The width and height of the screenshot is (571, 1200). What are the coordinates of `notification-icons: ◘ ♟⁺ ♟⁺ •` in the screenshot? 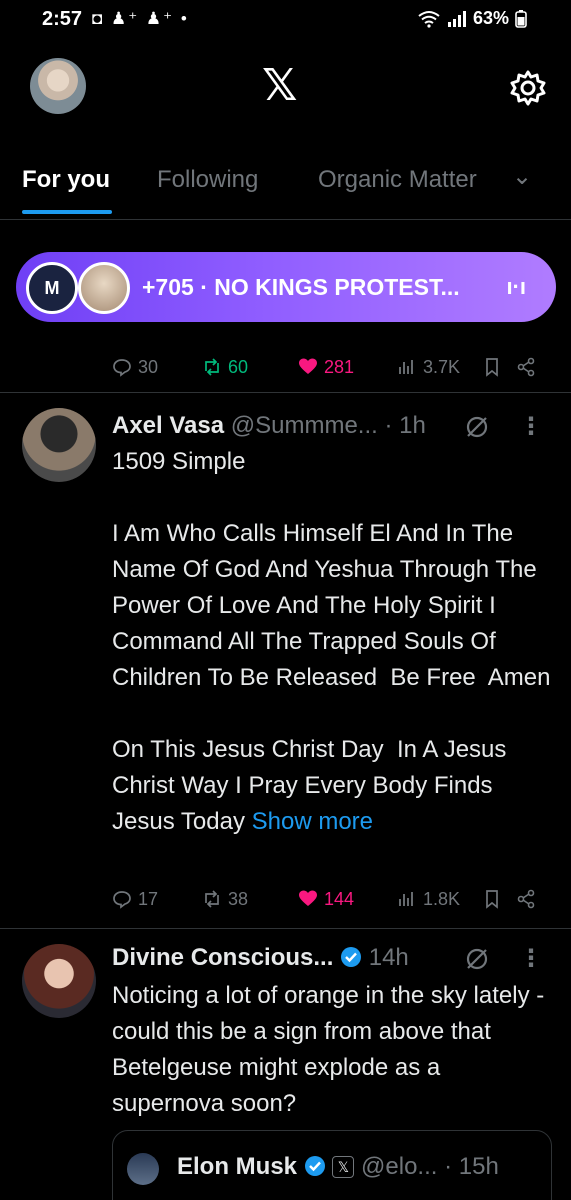 It's located at (140, 18).